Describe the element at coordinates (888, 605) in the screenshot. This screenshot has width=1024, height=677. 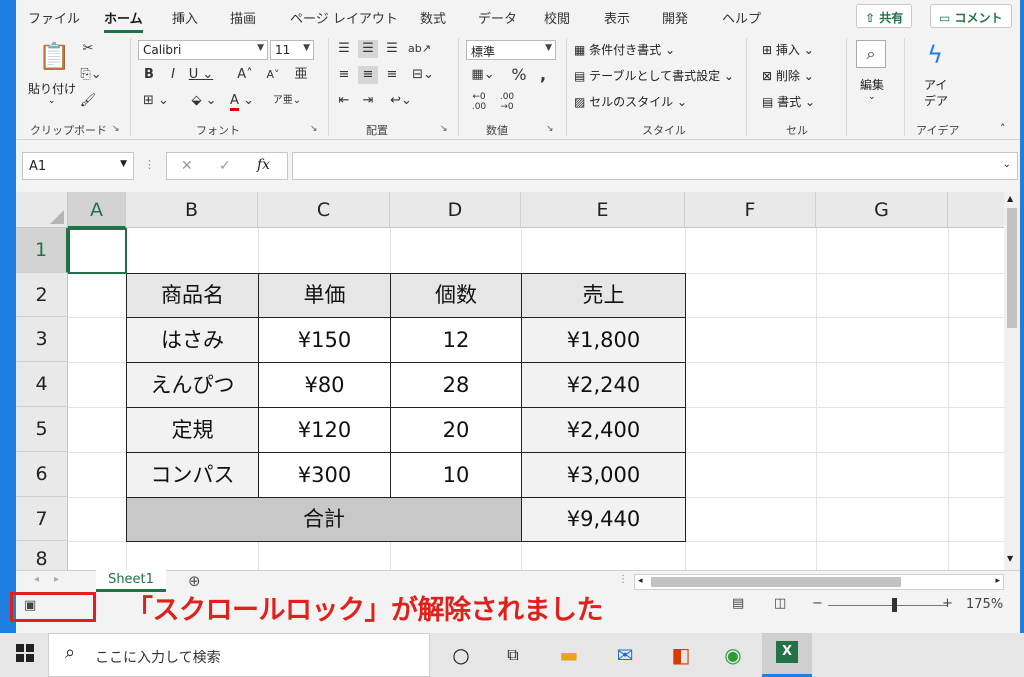
I see `zoom-slider` at that location.